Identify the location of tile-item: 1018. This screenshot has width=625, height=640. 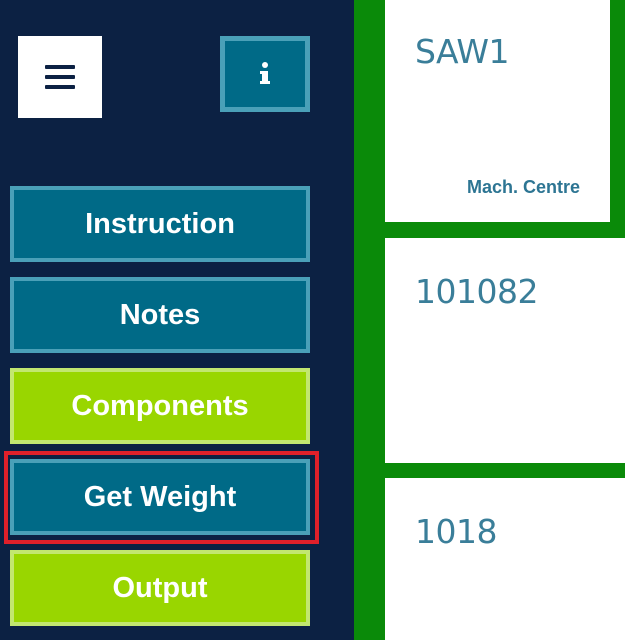
(505, 559).